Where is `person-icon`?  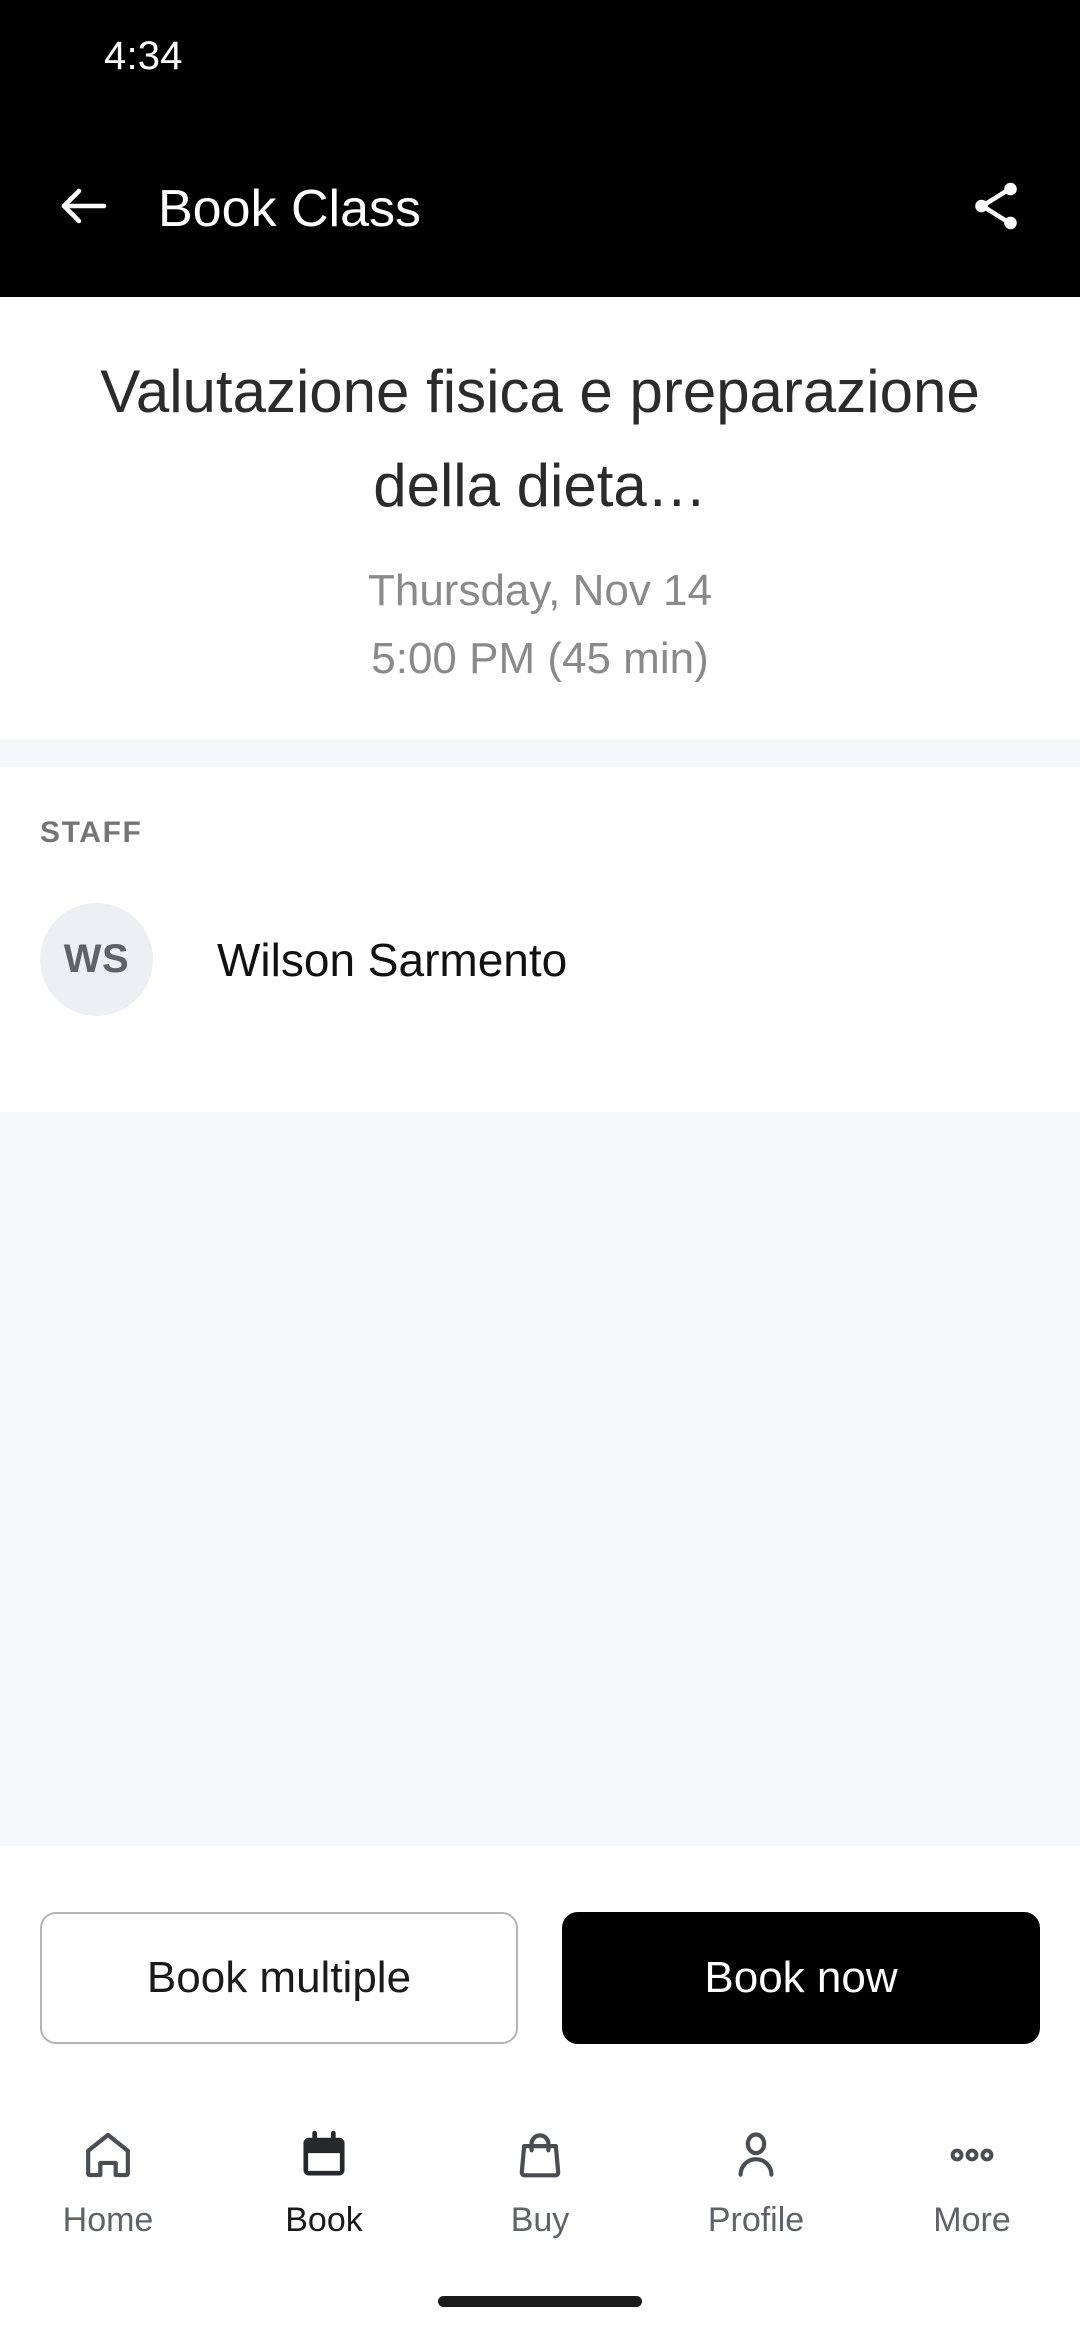 person-icon is located at coordinates (756, 2155).